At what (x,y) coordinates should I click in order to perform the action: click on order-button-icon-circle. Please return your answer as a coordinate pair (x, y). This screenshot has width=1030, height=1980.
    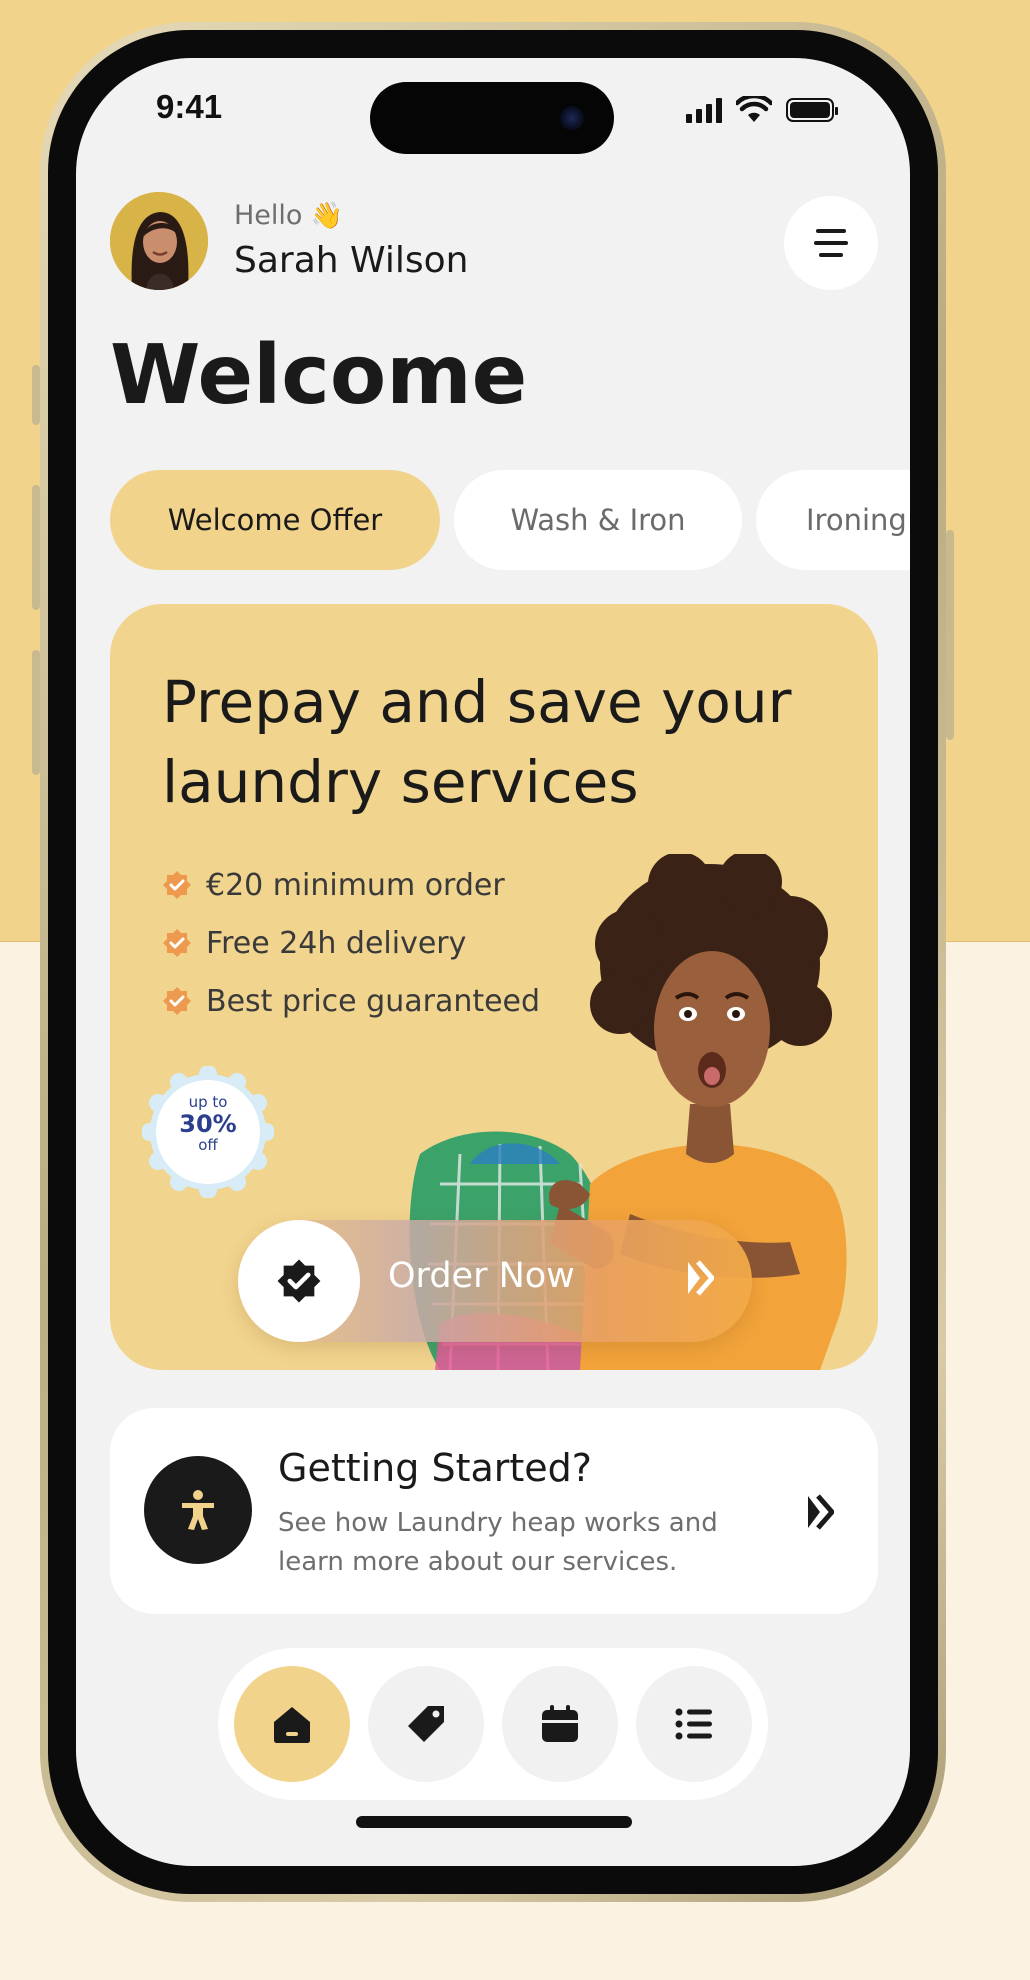
    Looking at the image, I should click on (299, 1281).